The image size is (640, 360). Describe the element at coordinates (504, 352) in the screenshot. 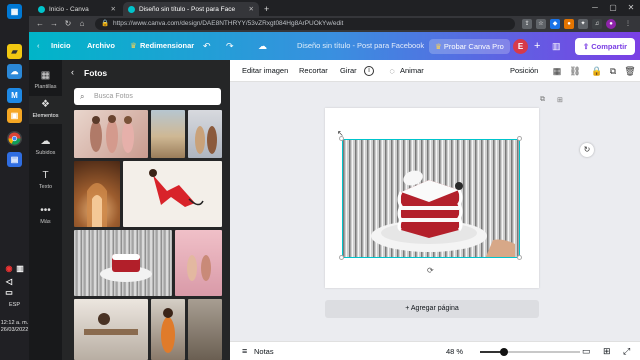

I see `zoom-slider-knob` at that location.